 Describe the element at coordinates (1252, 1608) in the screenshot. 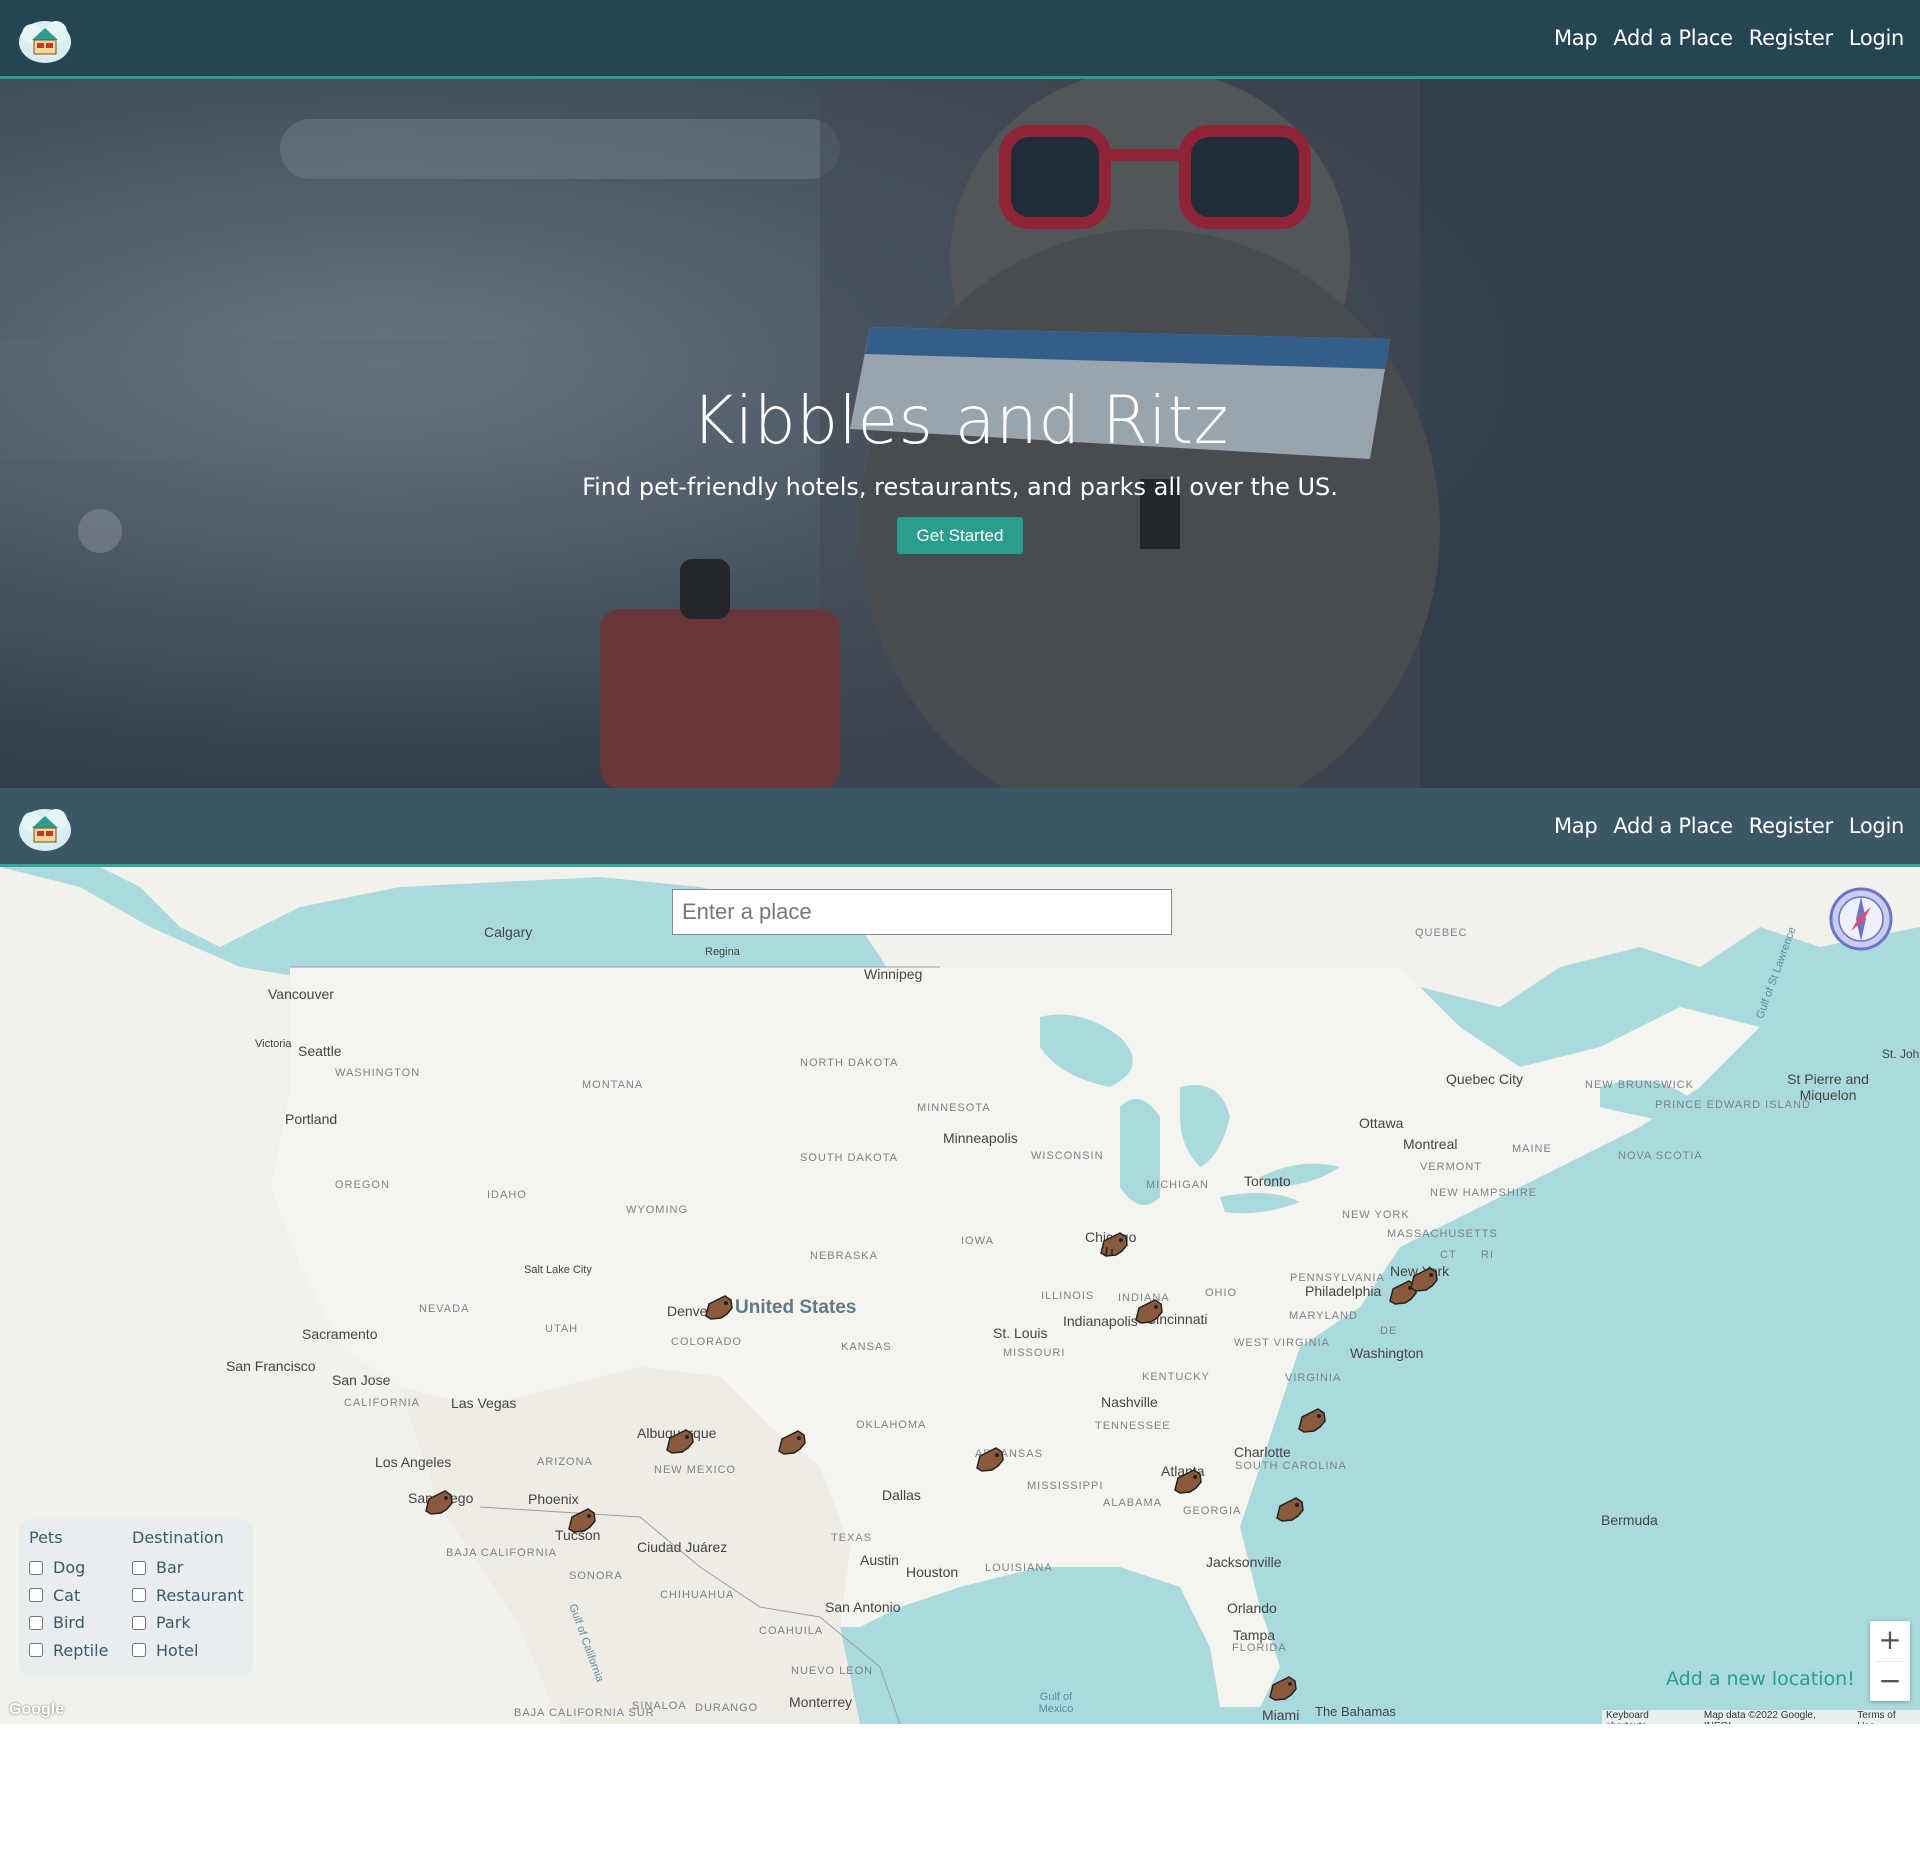

I see `map-label-city: Orlando` at that location.